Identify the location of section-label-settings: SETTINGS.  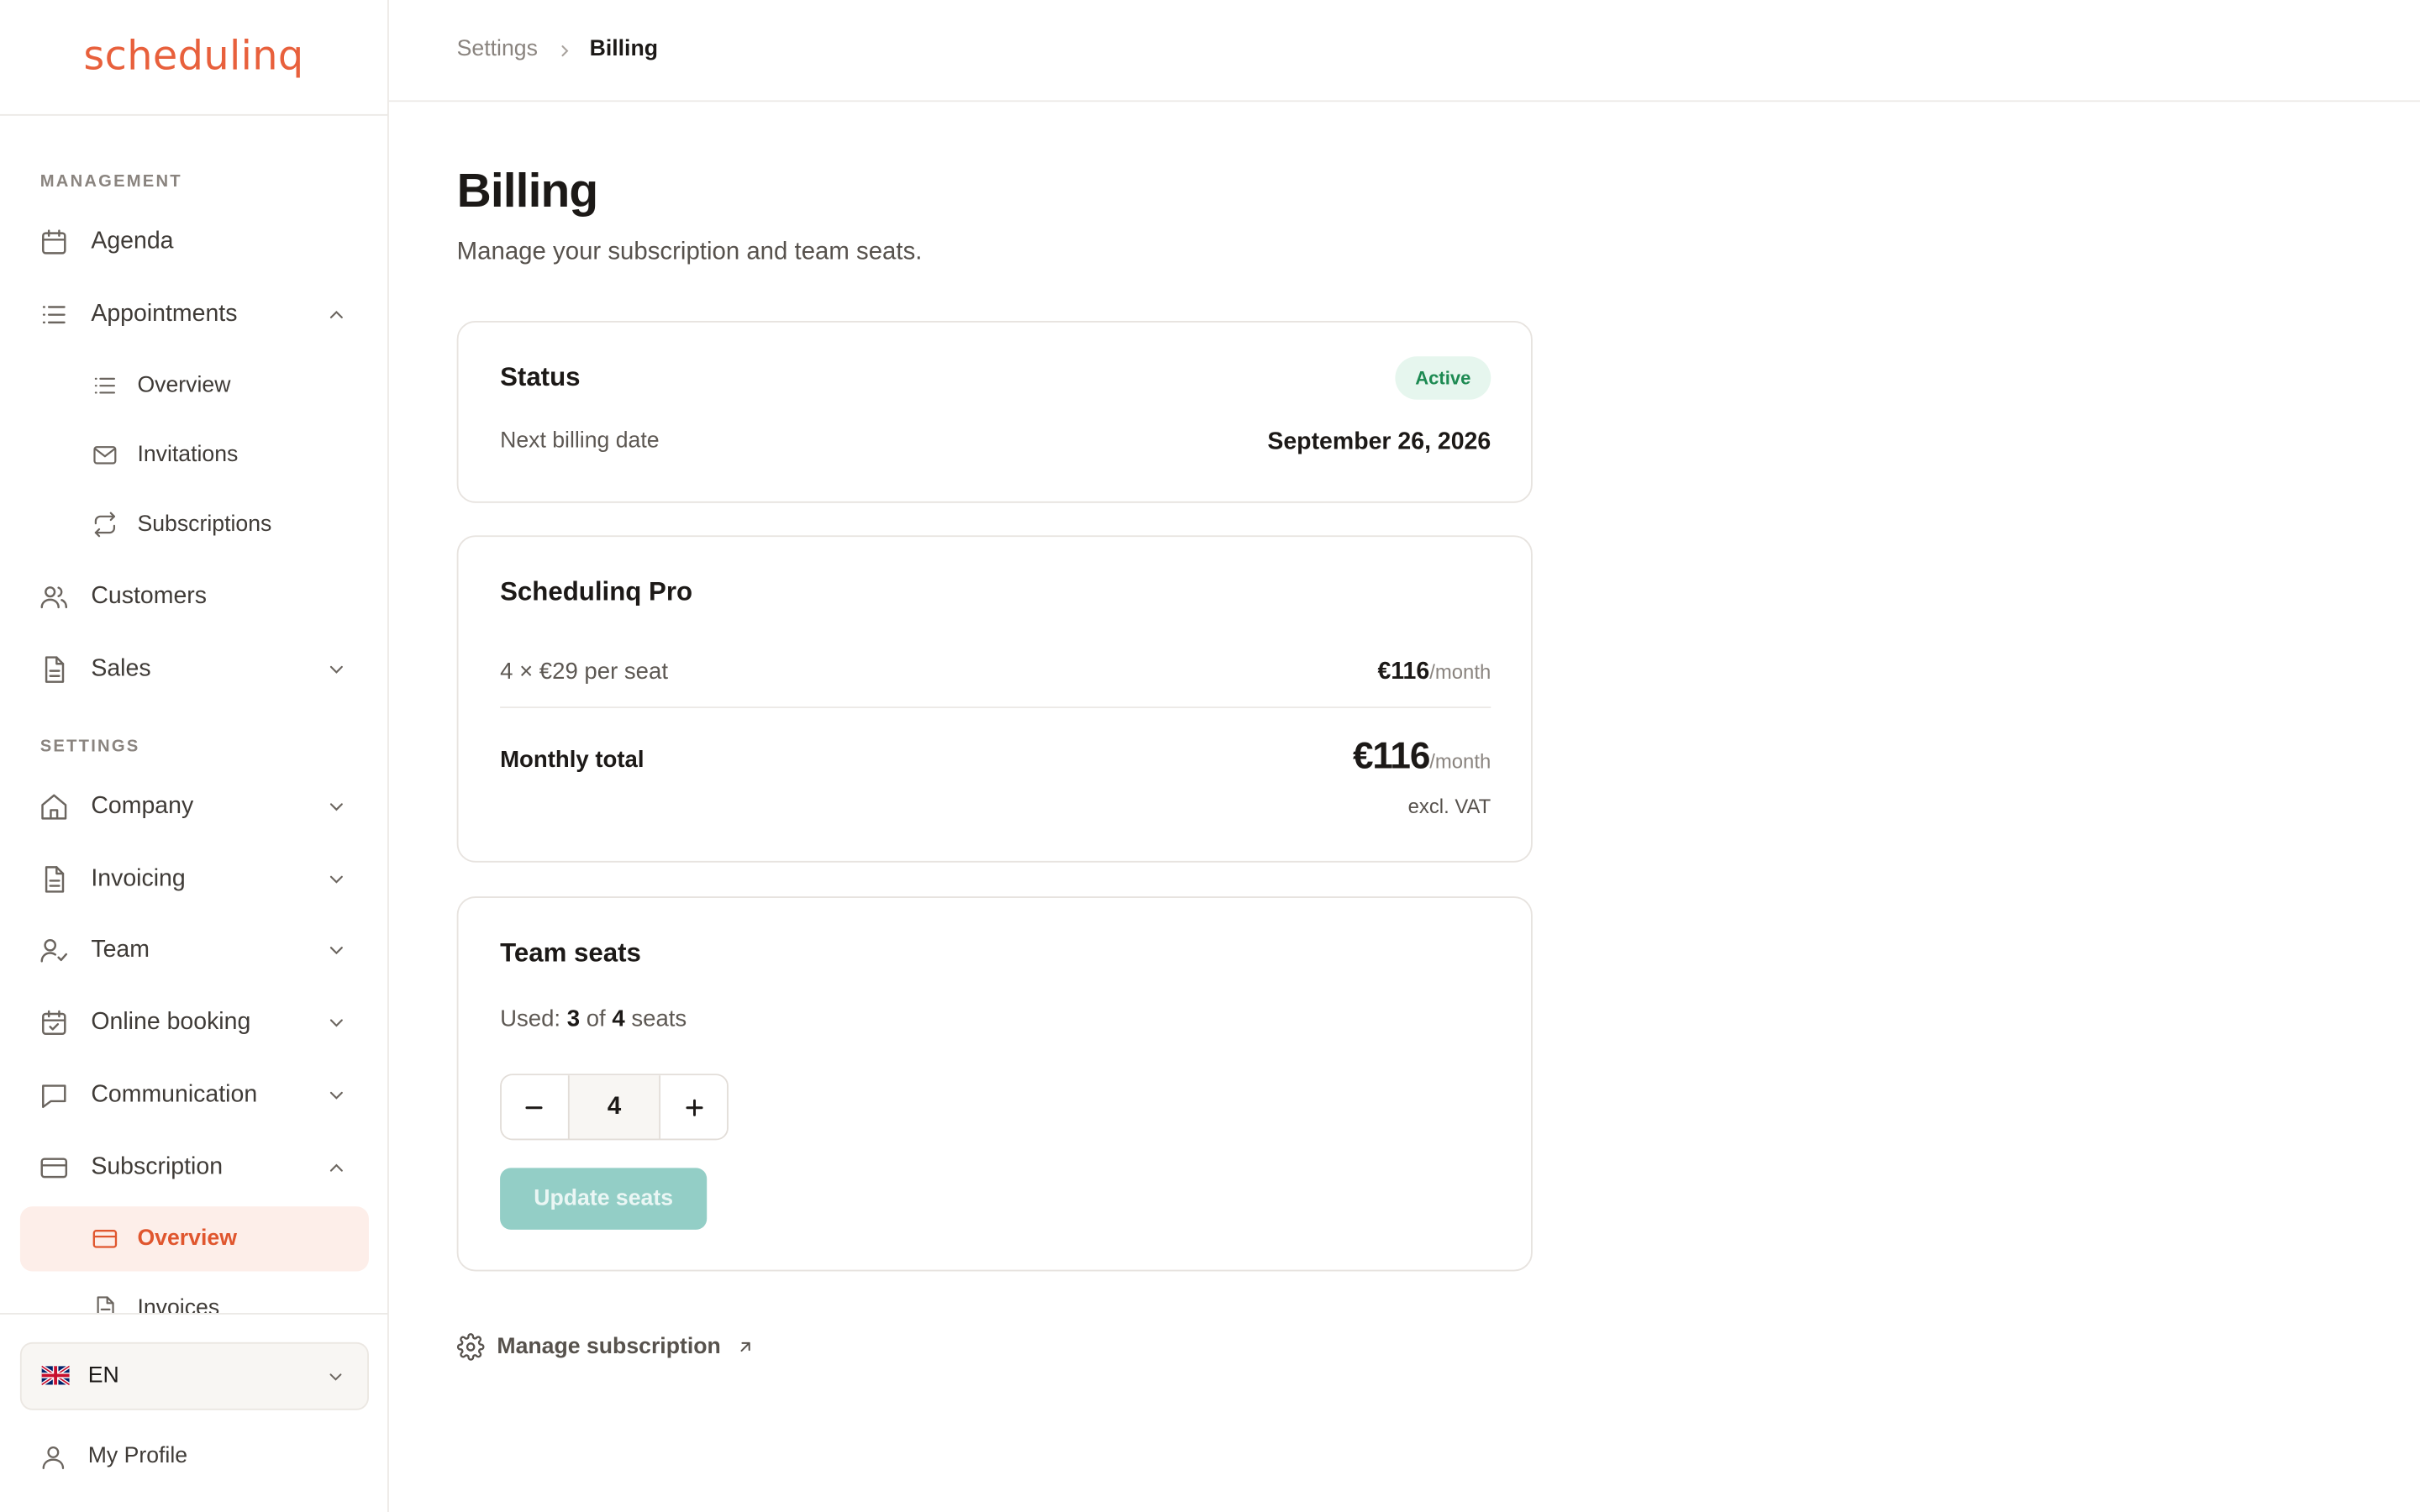
(90, 746).